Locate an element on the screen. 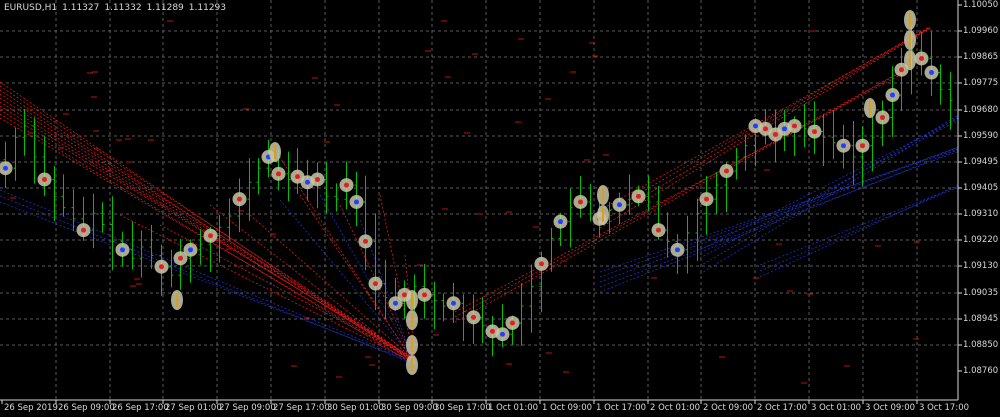 The height and width of the screenshot is (417, 1000). time-label: 27 Sep 01:00 is located at coordinates (193, 408).